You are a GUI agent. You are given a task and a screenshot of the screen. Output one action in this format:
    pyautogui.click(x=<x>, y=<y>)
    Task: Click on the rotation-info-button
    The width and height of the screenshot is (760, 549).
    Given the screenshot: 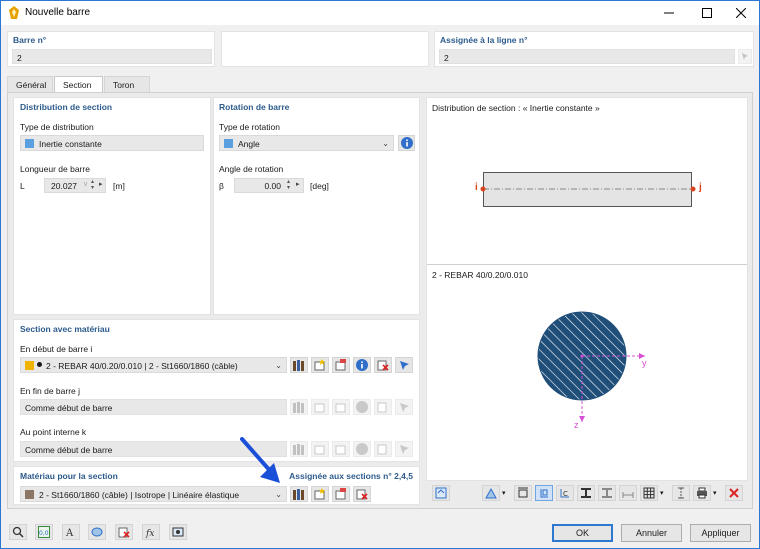 What is the action you would take?
    pyautogui.click(x=406, y=143)
    